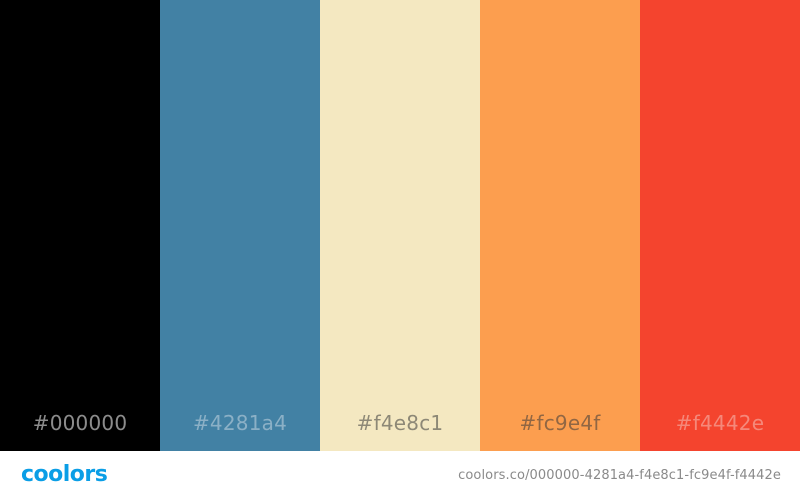 The height and width of the screenshot is (500, 800). Describe the element at coordinates (720, 423) in the screenshot. I see `swatch-5-hex-label: #f4442e` at that location.